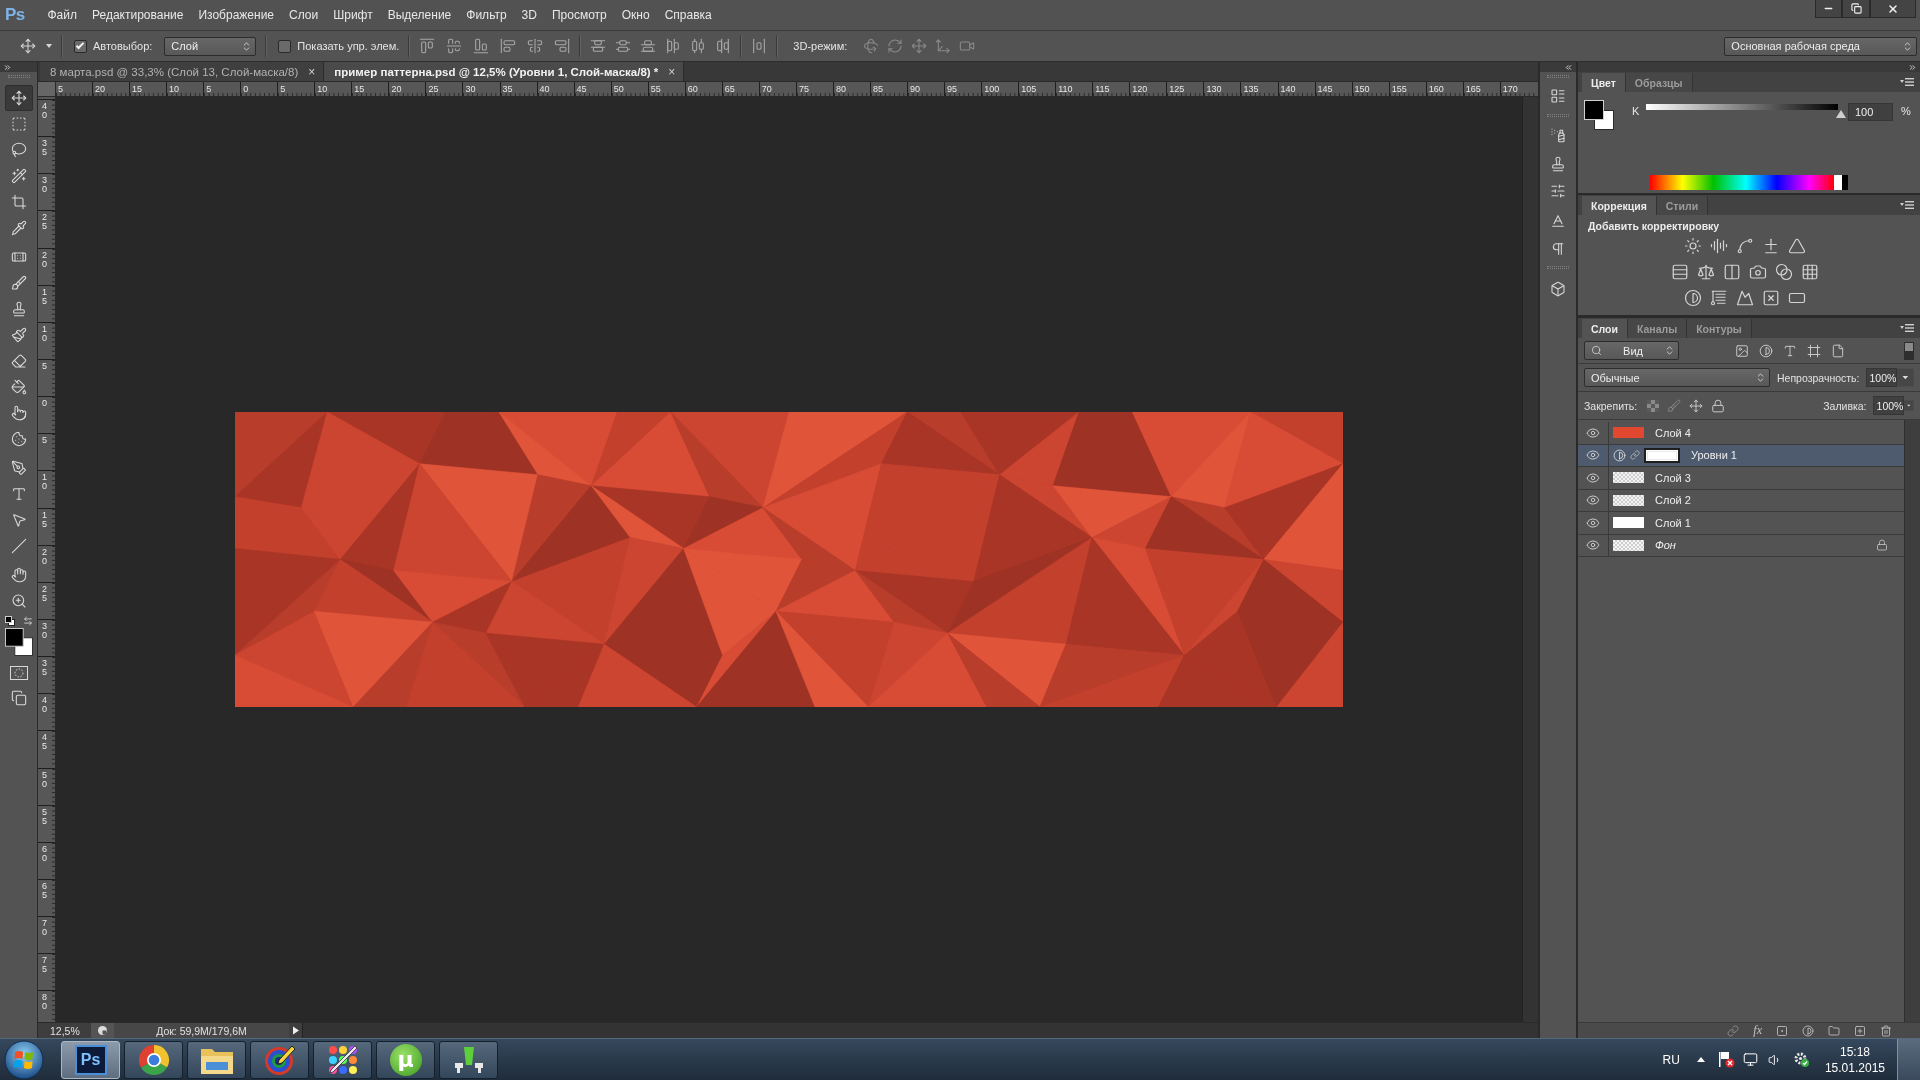  What do you see at coordinates (1700, 1059) in the screenshot?
I see `up-triangle-icon` at bounding box center [1700, 1059].